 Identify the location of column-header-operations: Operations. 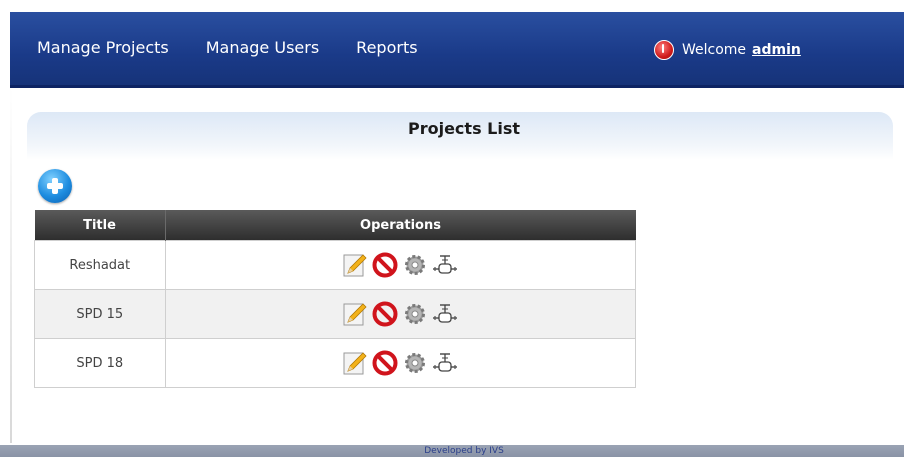
(400, 225).